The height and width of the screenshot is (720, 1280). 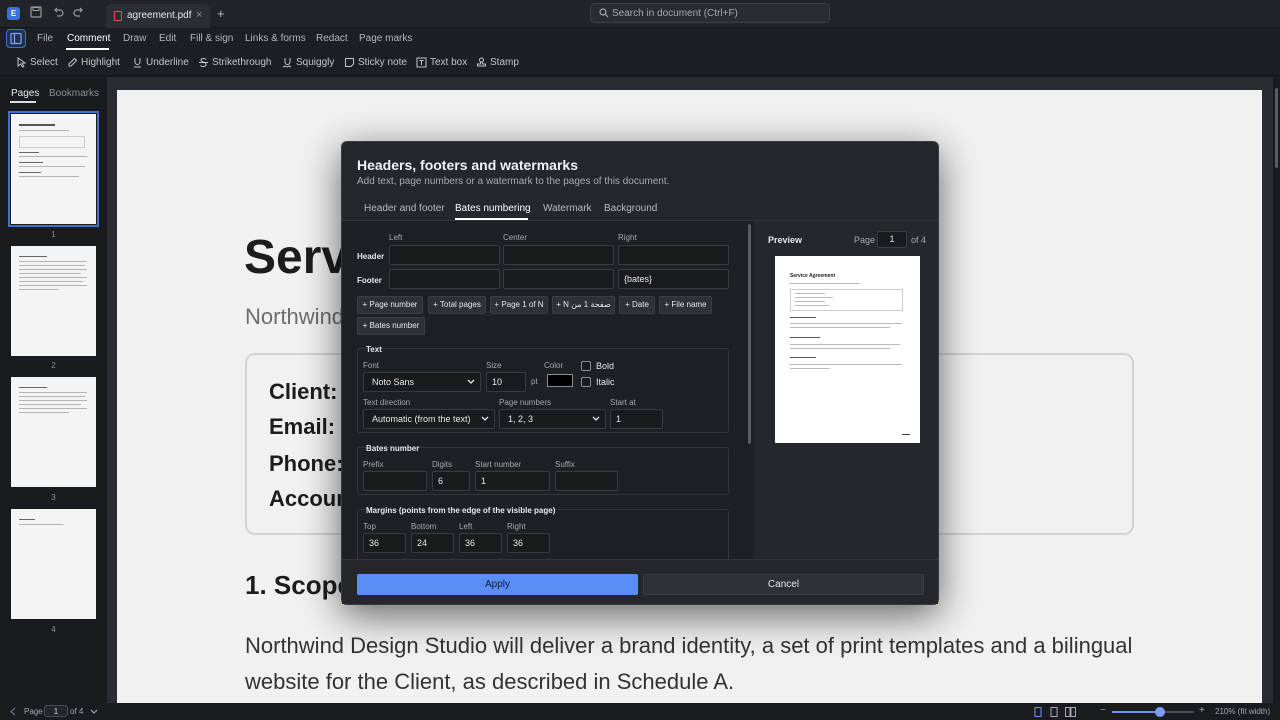 What do you see at coordinates (385, 38) in the screenshot?
I see `menu-page-marks: Page marks` at bounding box center [385, 38].